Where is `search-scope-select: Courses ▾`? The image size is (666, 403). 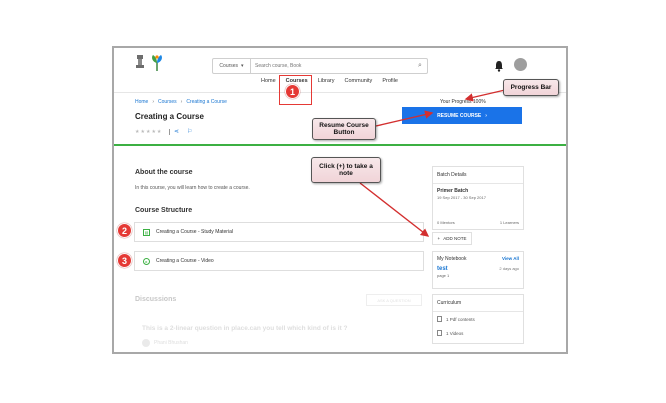 search-scope-select: Courses ▾ is located at coordinates (232, 66).